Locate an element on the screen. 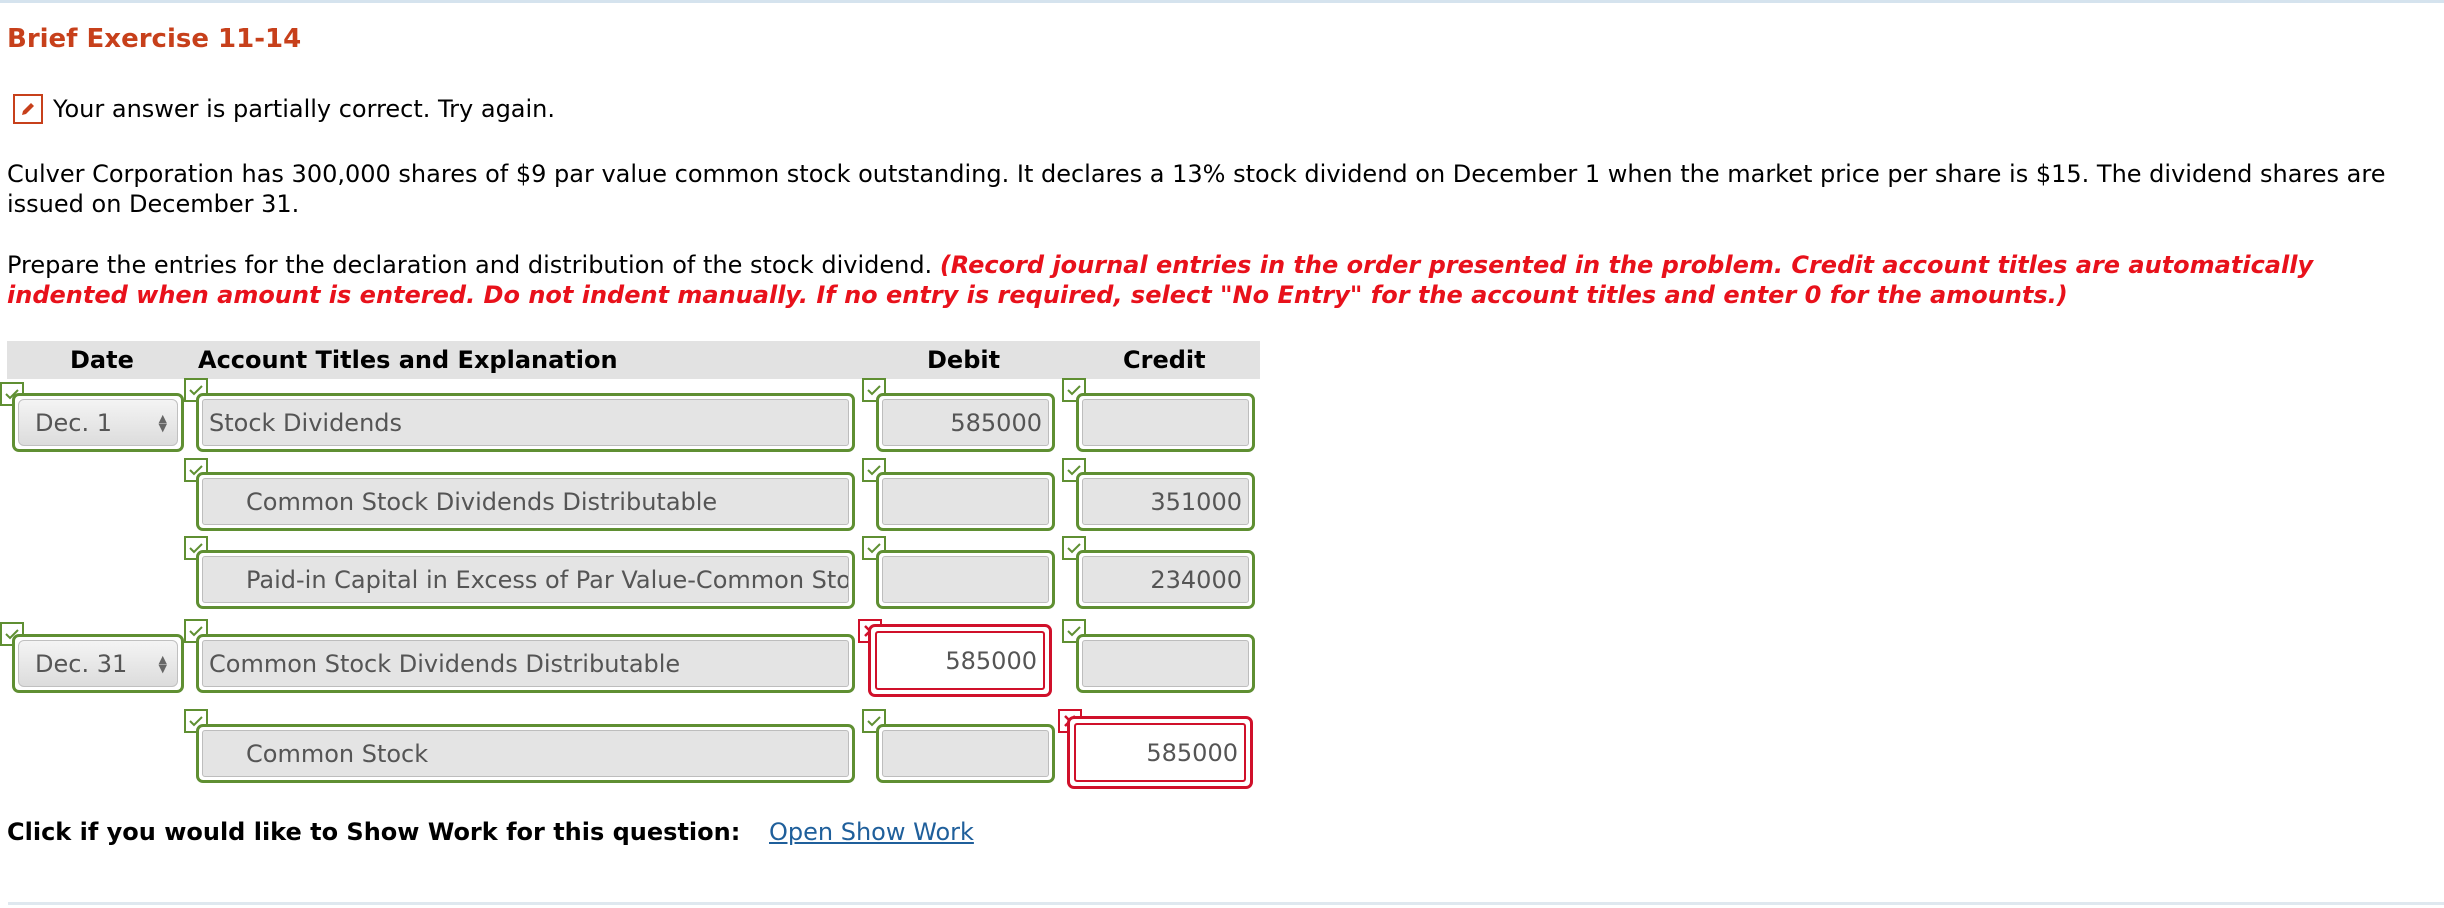 This screenshot has width=2444, height=908. date-value: Dec. 31 is located at coordinates (81, 663).